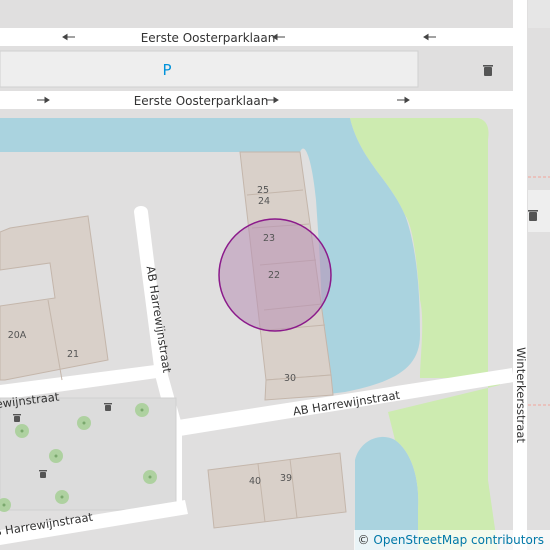  I want to click on house-number: 24, so click(264, 201).